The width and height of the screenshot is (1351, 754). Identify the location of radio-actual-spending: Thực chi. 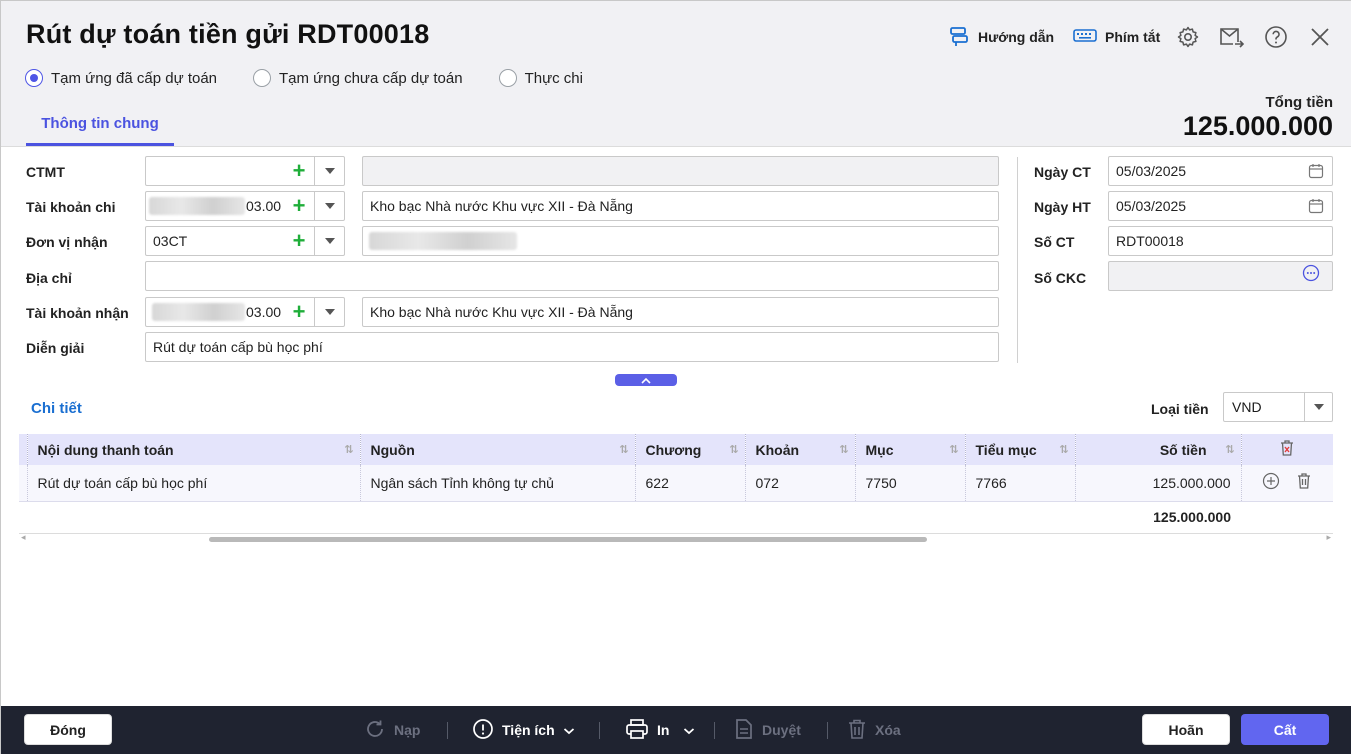
(540, 78).